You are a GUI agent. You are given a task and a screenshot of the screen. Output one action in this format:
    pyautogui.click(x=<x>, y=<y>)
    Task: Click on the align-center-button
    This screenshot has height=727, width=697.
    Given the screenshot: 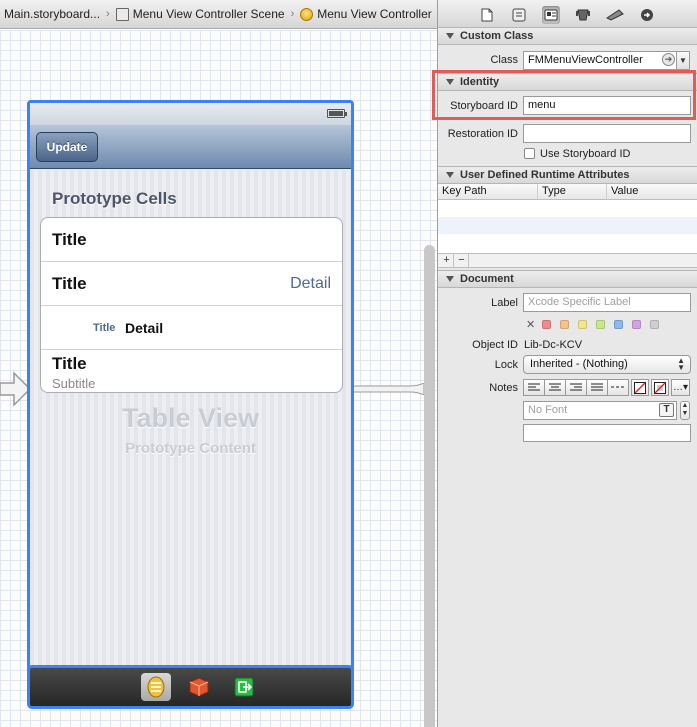 What is the action you would take?
    pyautogui.click(x=555, y=387)
    